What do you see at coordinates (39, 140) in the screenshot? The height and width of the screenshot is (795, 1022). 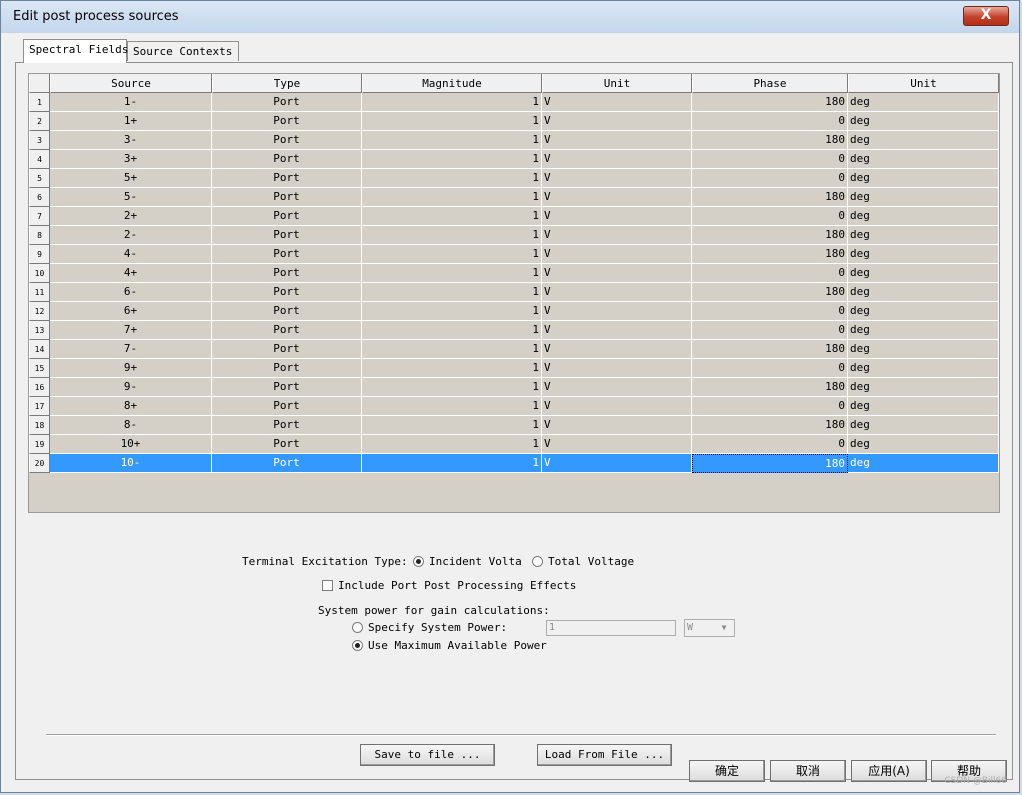 I see `row-header: 3` at bounding box center [39, 140].